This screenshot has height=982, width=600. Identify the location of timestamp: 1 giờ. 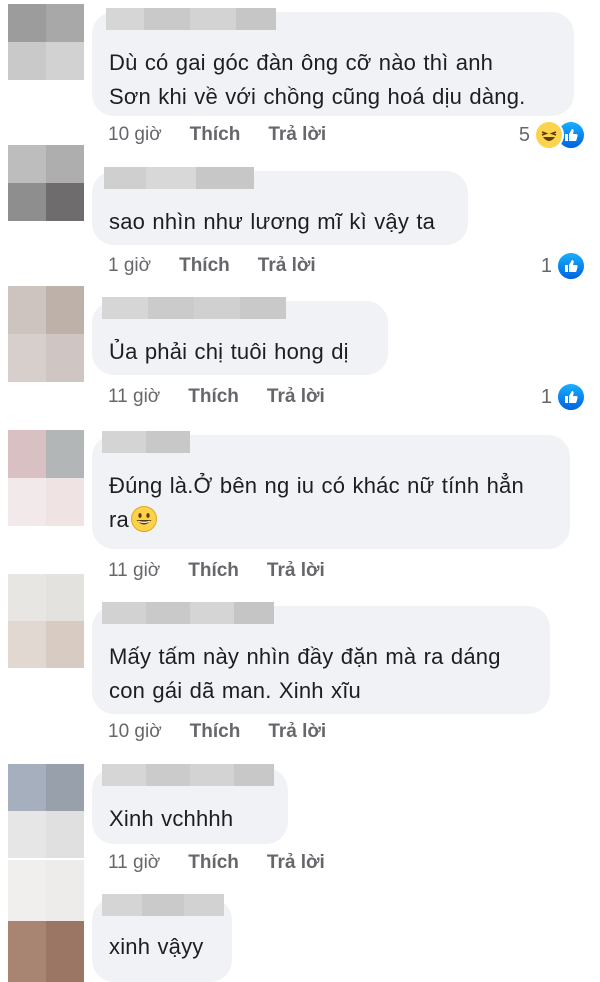
(129, 266).